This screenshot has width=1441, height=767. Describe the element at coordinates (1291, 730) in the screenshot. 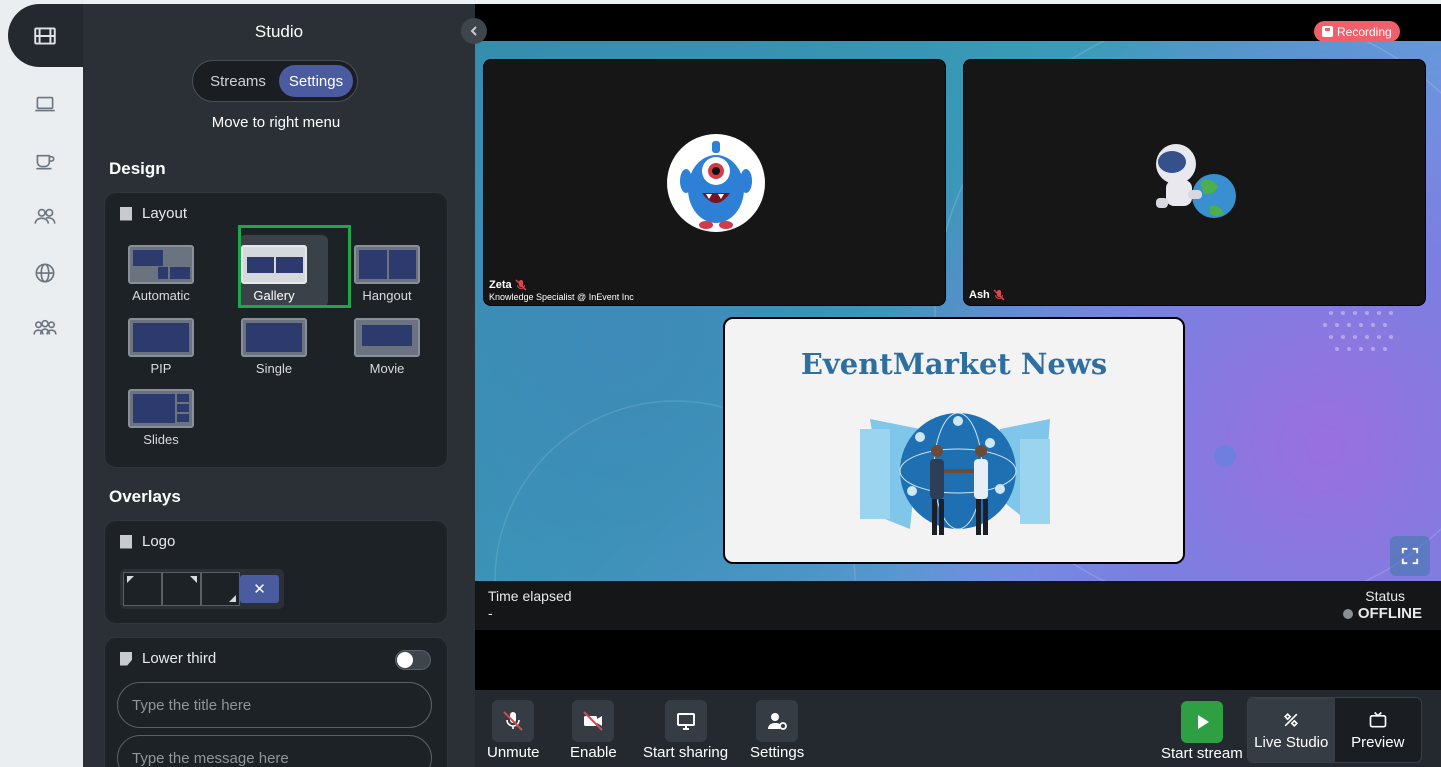

I see `live-studio-mode-button: Live Studio` at that location.